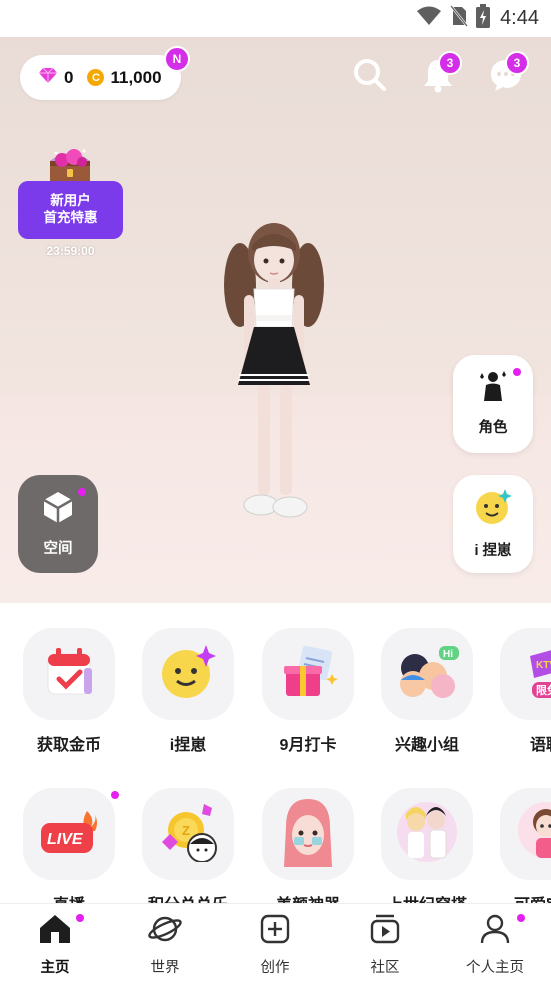 Image resolution: width=551 pixels, height=981 pixels. I want to click on person-icon, so click(495, 931).